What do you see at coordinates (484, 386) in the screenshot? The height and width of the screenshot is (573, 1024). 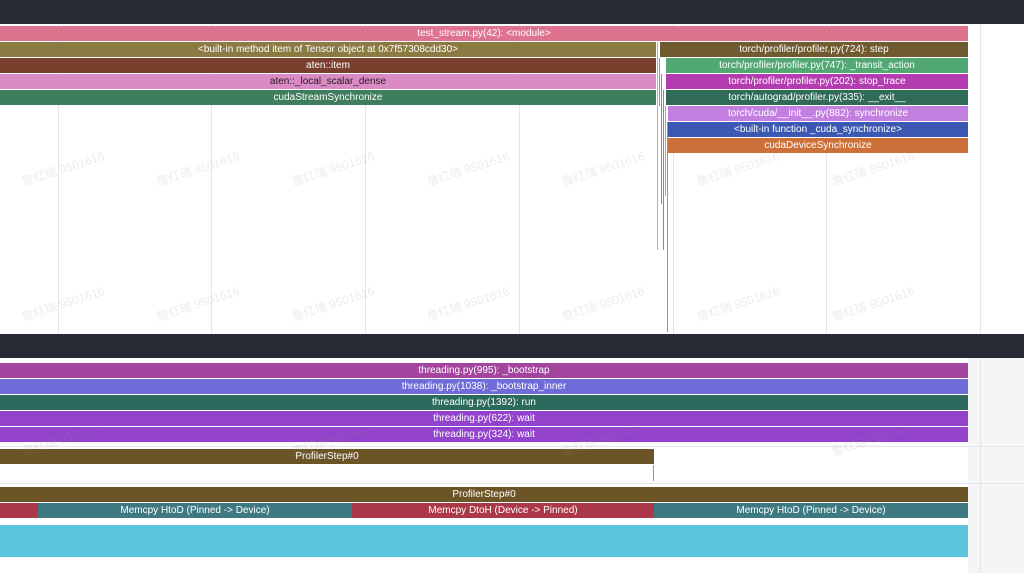 I see `slice-bootstrap-inner: threading.py(1038): _bootstrap_inner` at bounding box center [484, 386].